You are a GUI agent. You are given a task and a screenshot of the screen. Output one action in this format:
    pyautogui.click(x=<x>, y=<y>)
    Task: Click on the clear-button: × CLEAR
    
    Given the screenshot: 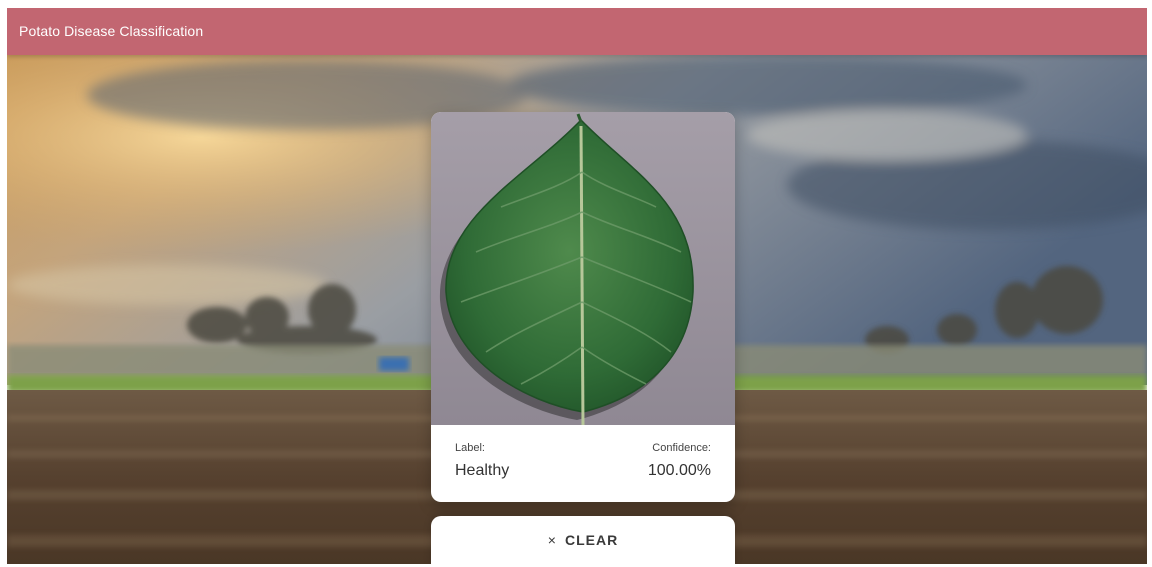 What is the action you would take?
    pyautogui.click(x=583, y=540)
    